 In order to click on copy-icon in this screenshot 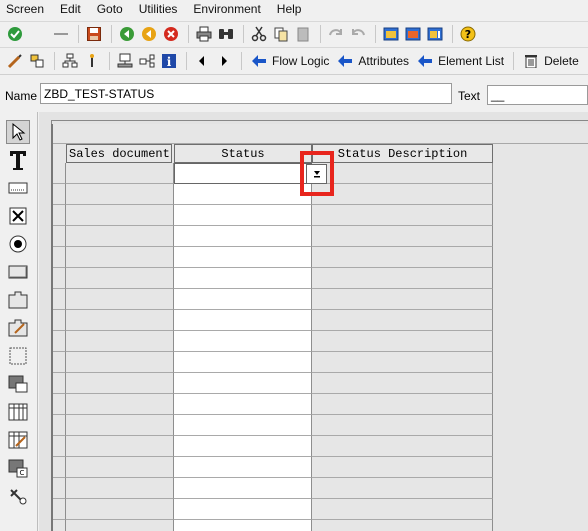, I will do `click(281, 34)`.